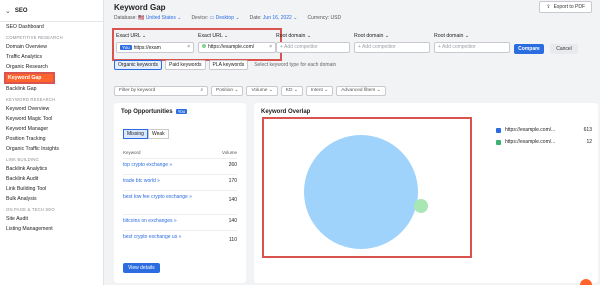  What do you see at coordinates (232, 165) in the screenshot?
I see `volume-value: 260` at bounding box center [232, 165].